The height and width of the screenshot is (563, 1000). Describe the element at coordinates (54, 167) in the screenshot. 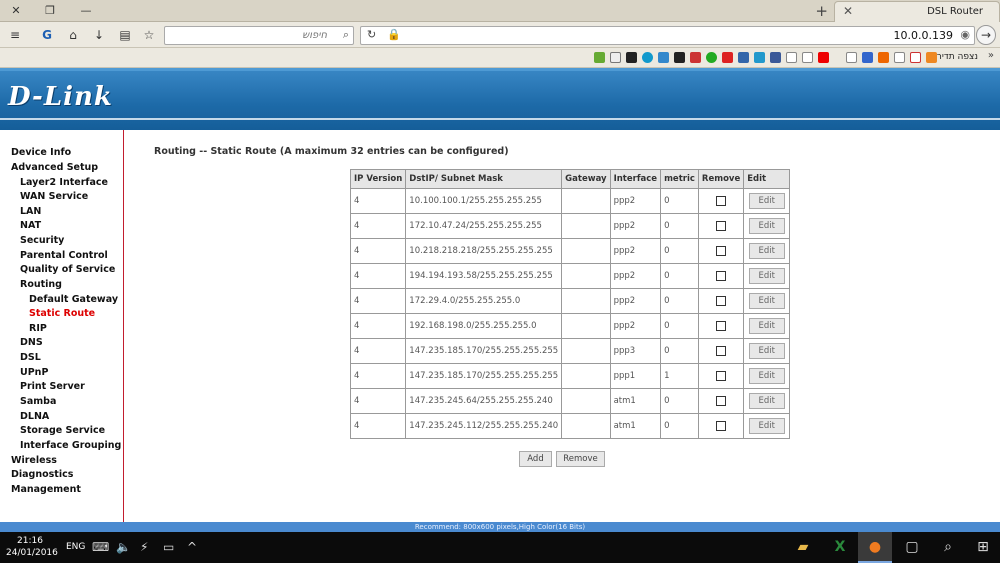

I see `menu-item-advanced-setup: Advanced Setup` at that location.